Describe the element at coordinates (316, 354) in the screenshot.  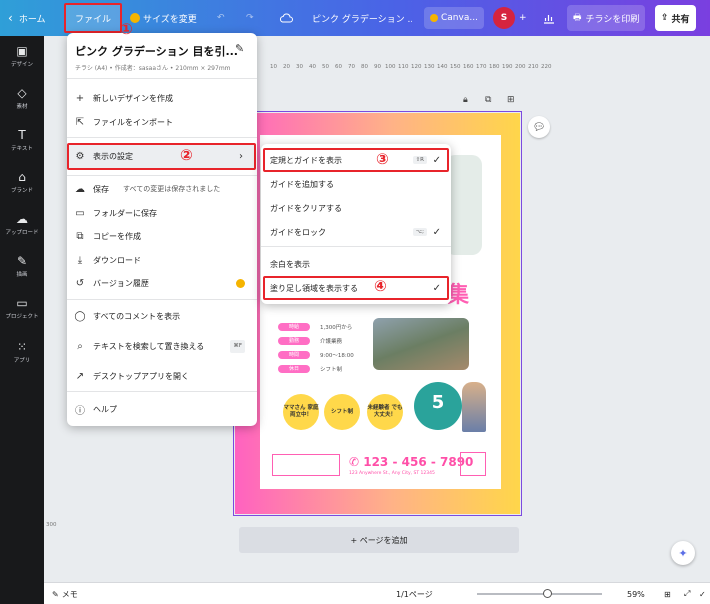
I see `info-row: 時間 9:00〜18:00` at that location.